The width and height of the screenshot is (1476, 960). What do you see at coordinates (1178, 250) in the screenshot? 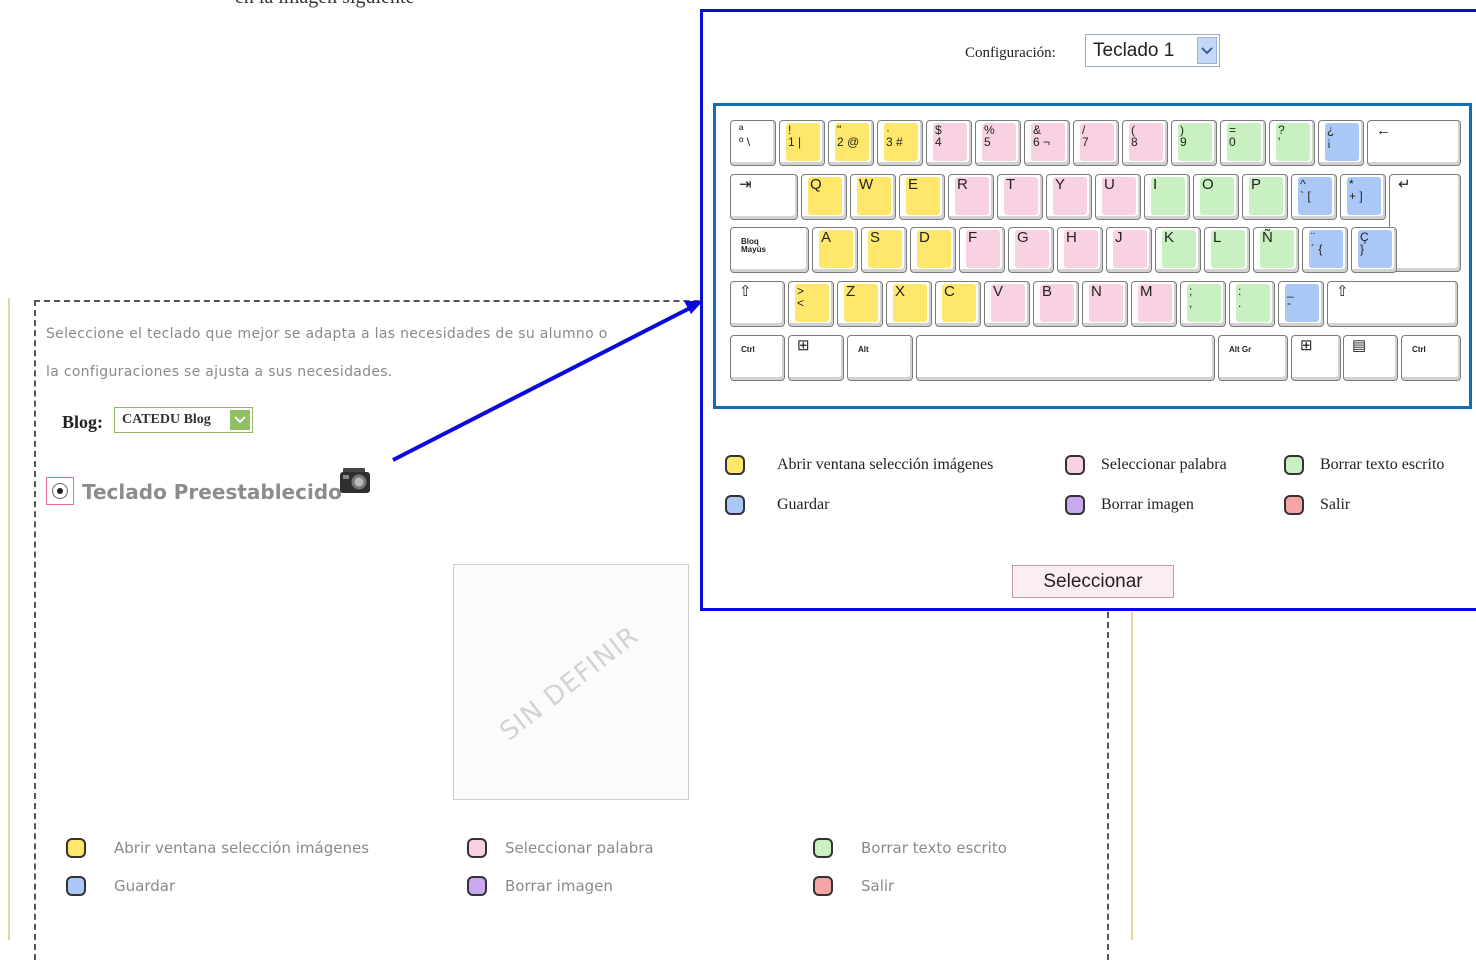
I see `key-k: K` at bounding box center [1178, 250].